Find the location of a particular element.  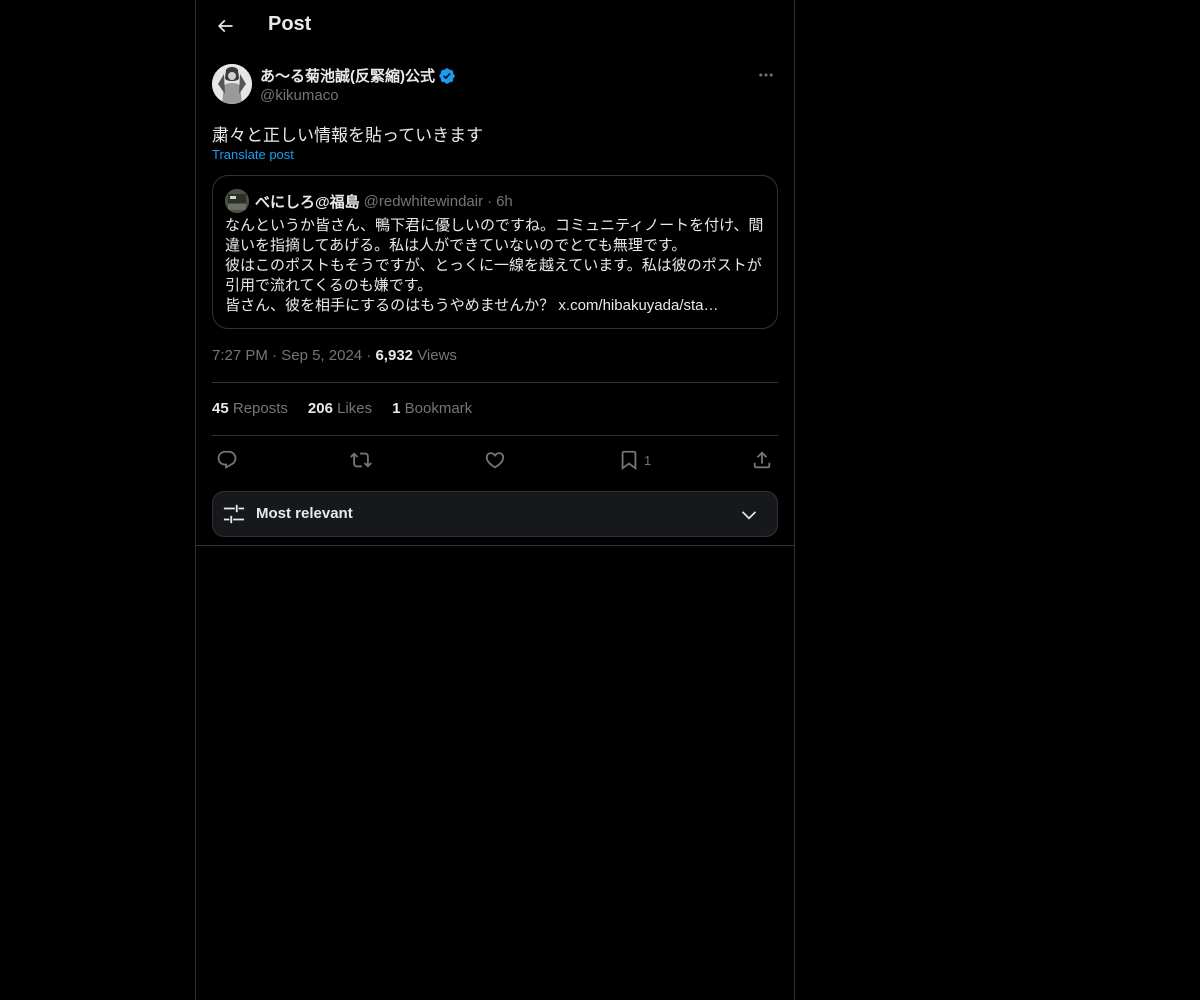

author-name-line: あ〜る菊池誠(反緊縮)公式 is located at coordinates (358, 75).